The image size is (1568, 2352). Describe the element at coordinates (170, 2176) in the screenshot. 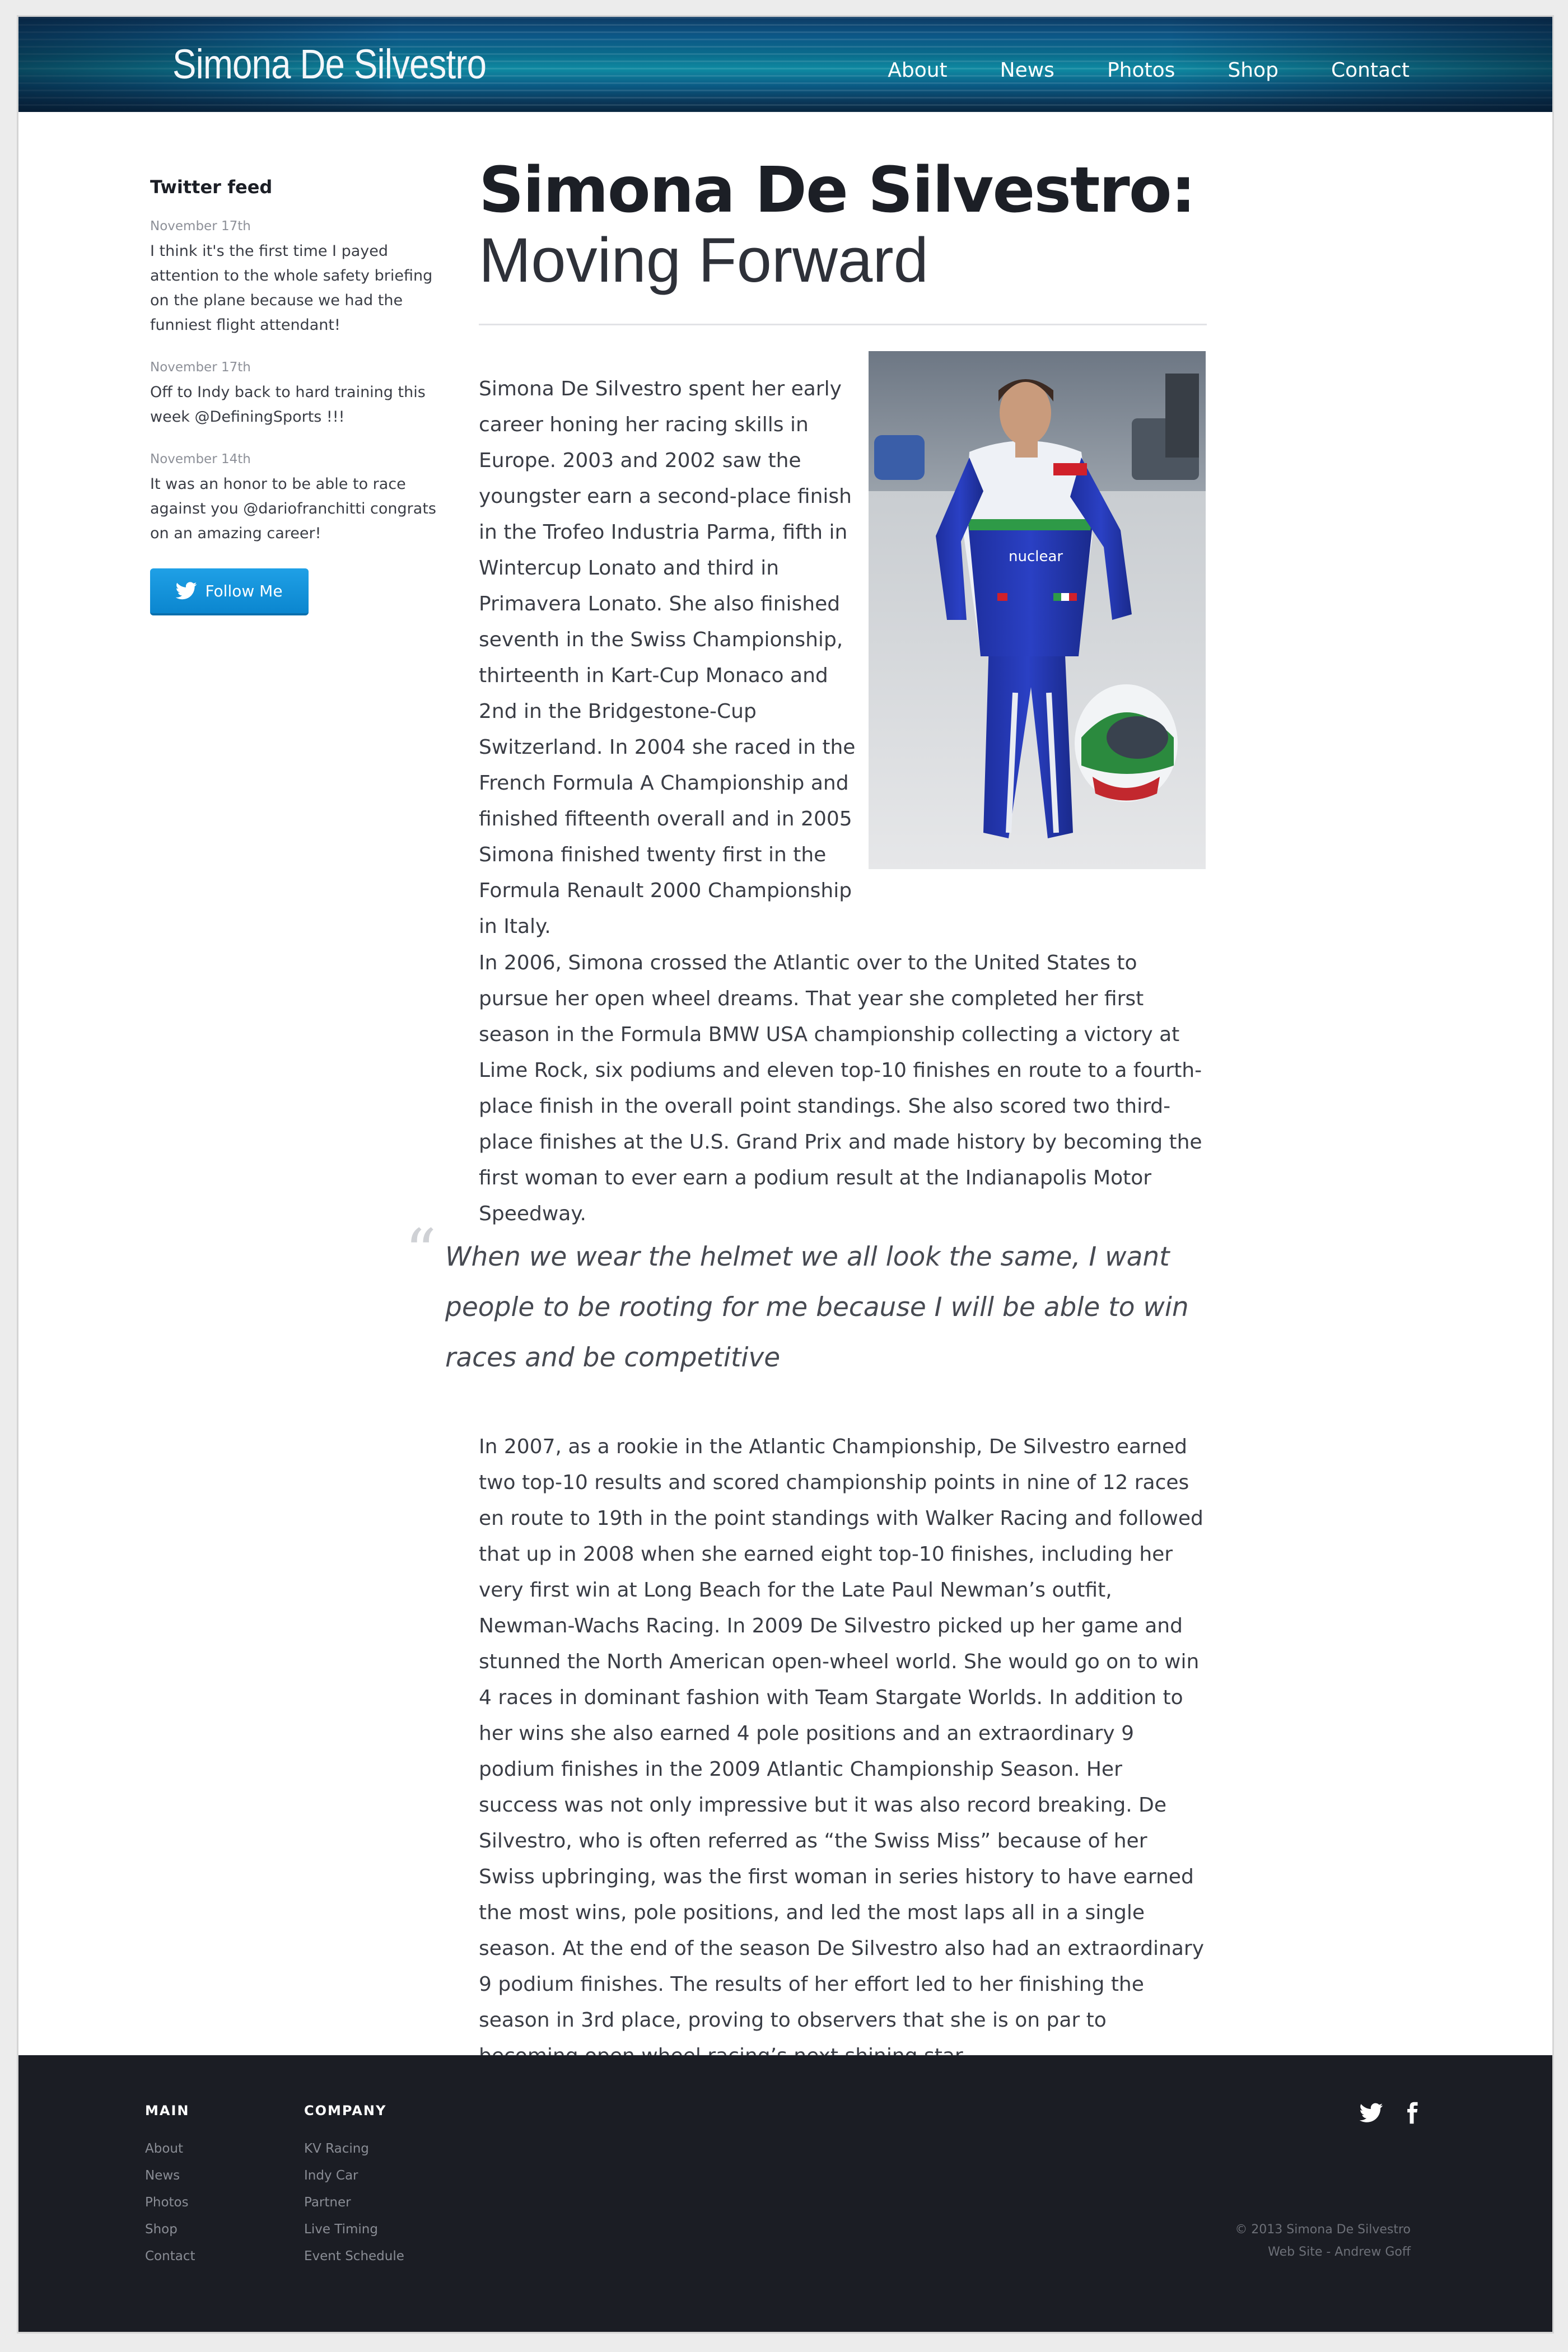

I see `footer-link-news: News` at that location.